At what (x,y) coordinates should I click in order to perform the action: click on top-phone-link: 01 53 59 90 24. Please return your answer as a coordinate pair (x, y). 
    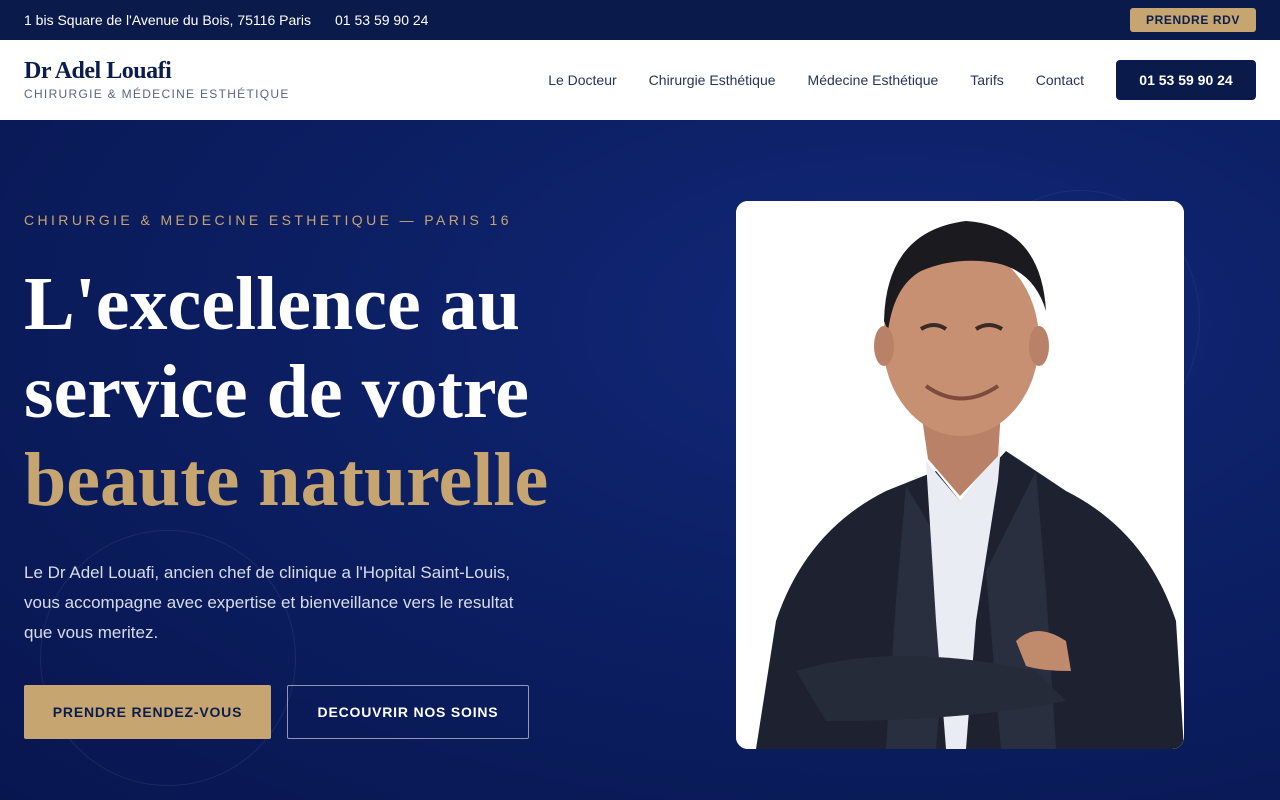
    Looking at the image, I should click on (381, 20).